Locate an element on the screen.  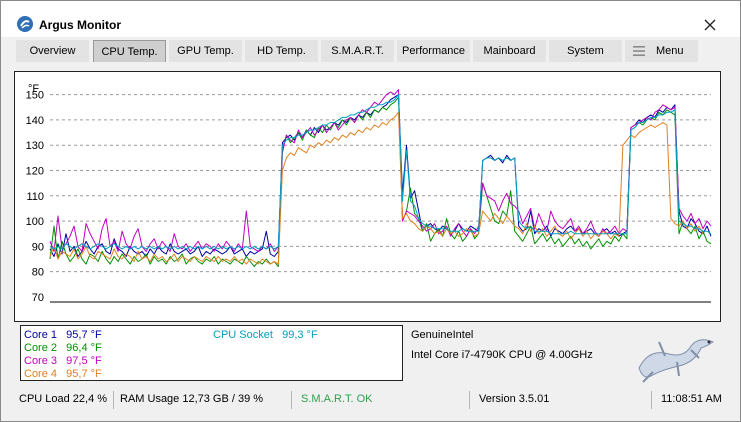
tab-label: S.M.A.R.T. is located at coordinates (357, 51).